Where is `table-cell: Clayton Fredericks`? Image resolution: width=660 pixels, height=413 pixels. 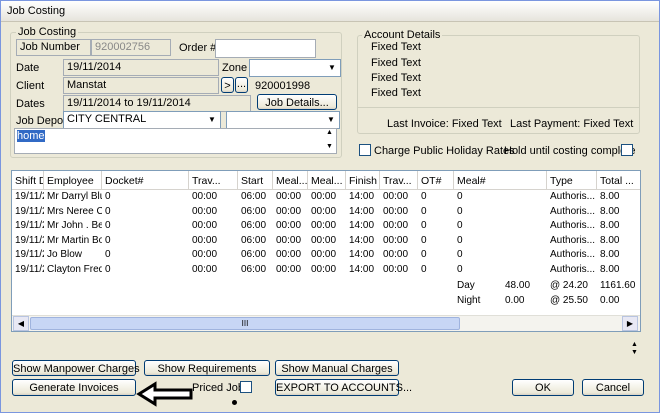
table-cell: Clayton Fredericks is located at coordinates (73, 271).